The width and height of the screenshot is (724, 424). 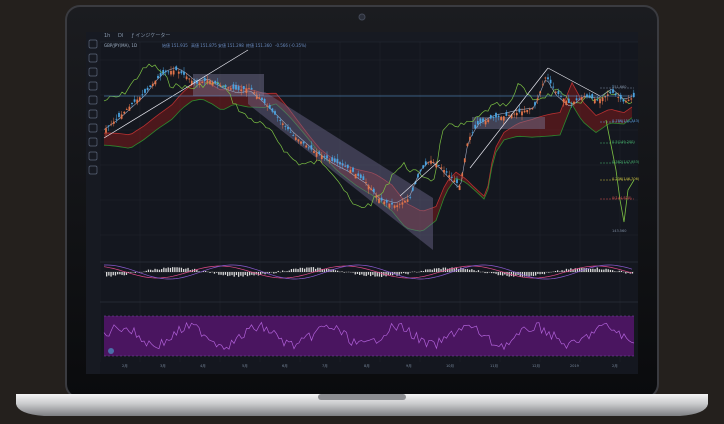 What do you see at coordinates (621, 199) in the screenshot?
I see `price-axis-label: 0(144.820)` at bounding box center [621, 199].